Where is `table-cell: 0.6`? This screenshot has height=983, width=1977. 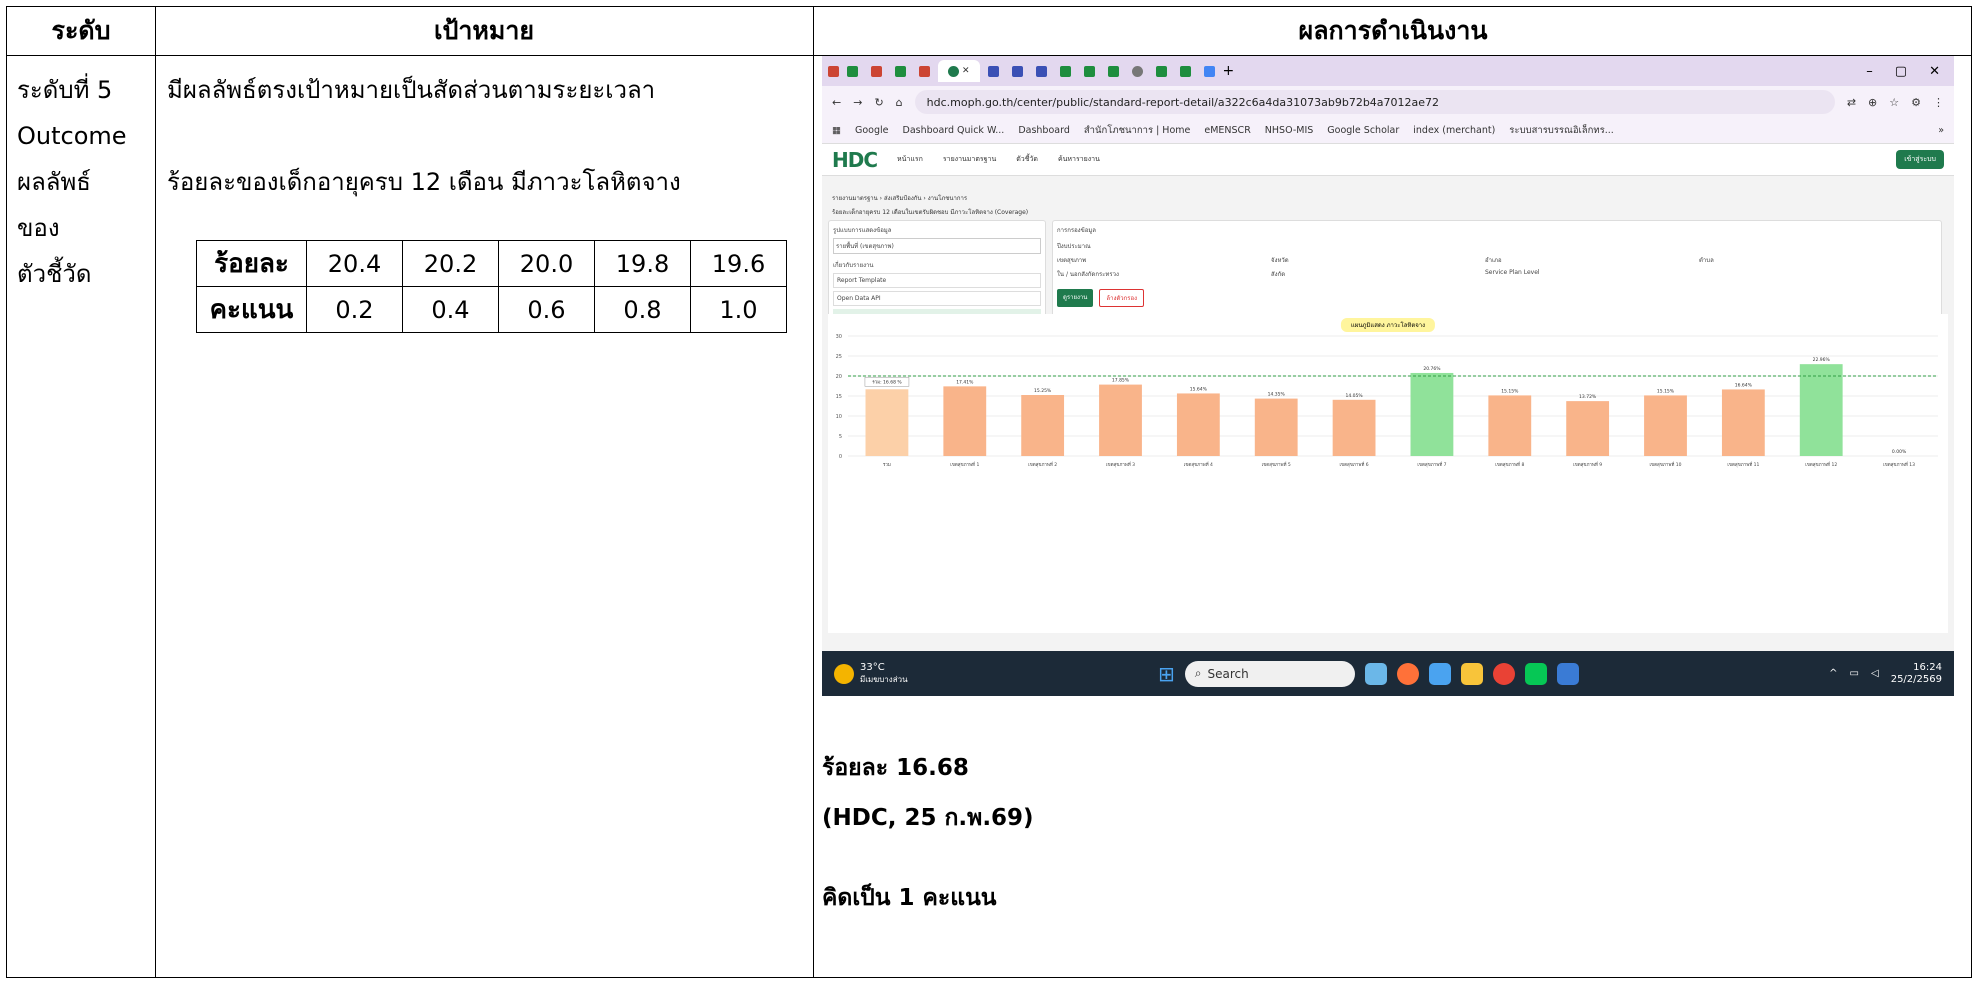
table-cell: 0.6 is located at coordinates (546, 309).